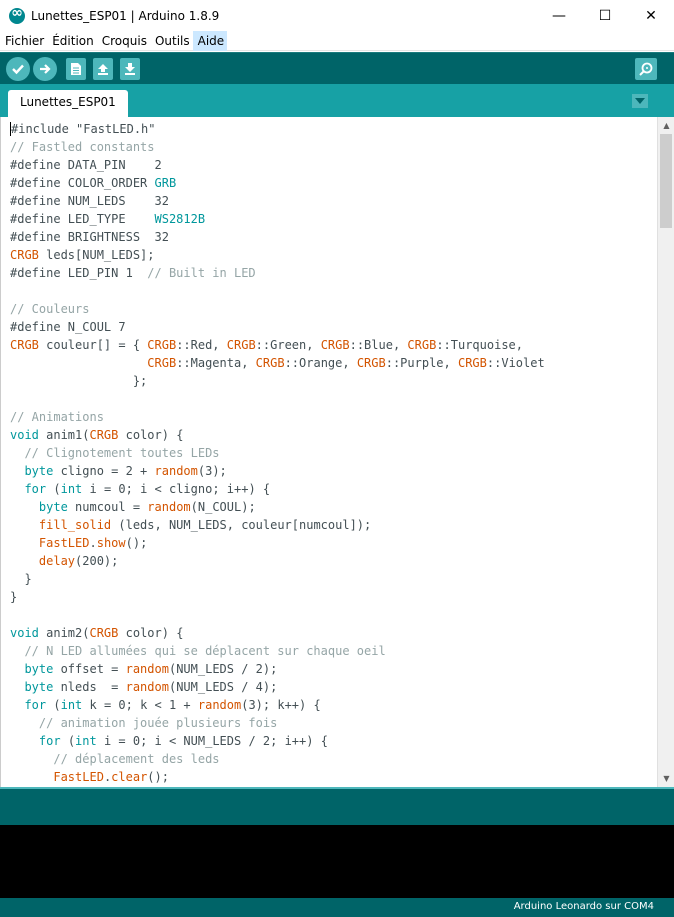 This screenshot has height=917, width=674. Describe the element at coordinates (337, 861) in the screenshot. I see `console-output` at that location.